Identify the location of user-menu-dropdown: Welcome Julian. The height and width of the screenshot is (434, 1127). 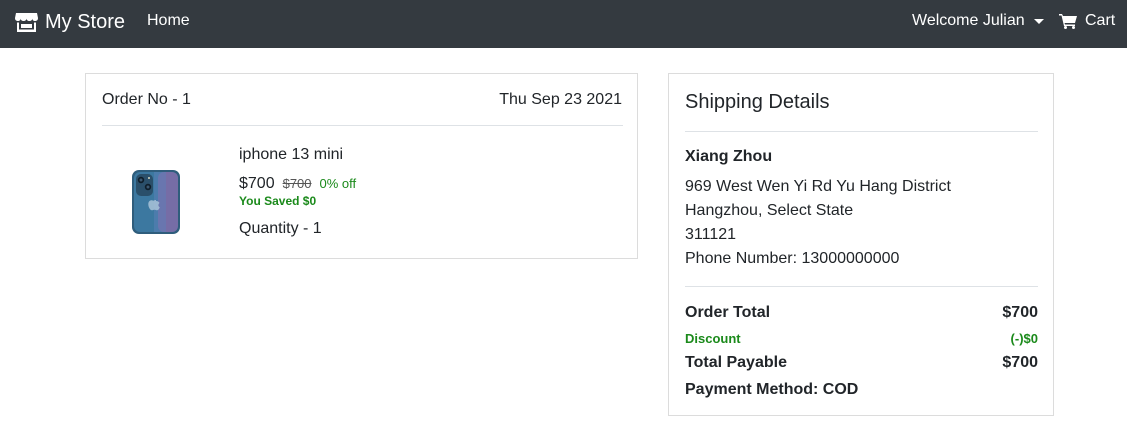
(978, 21).